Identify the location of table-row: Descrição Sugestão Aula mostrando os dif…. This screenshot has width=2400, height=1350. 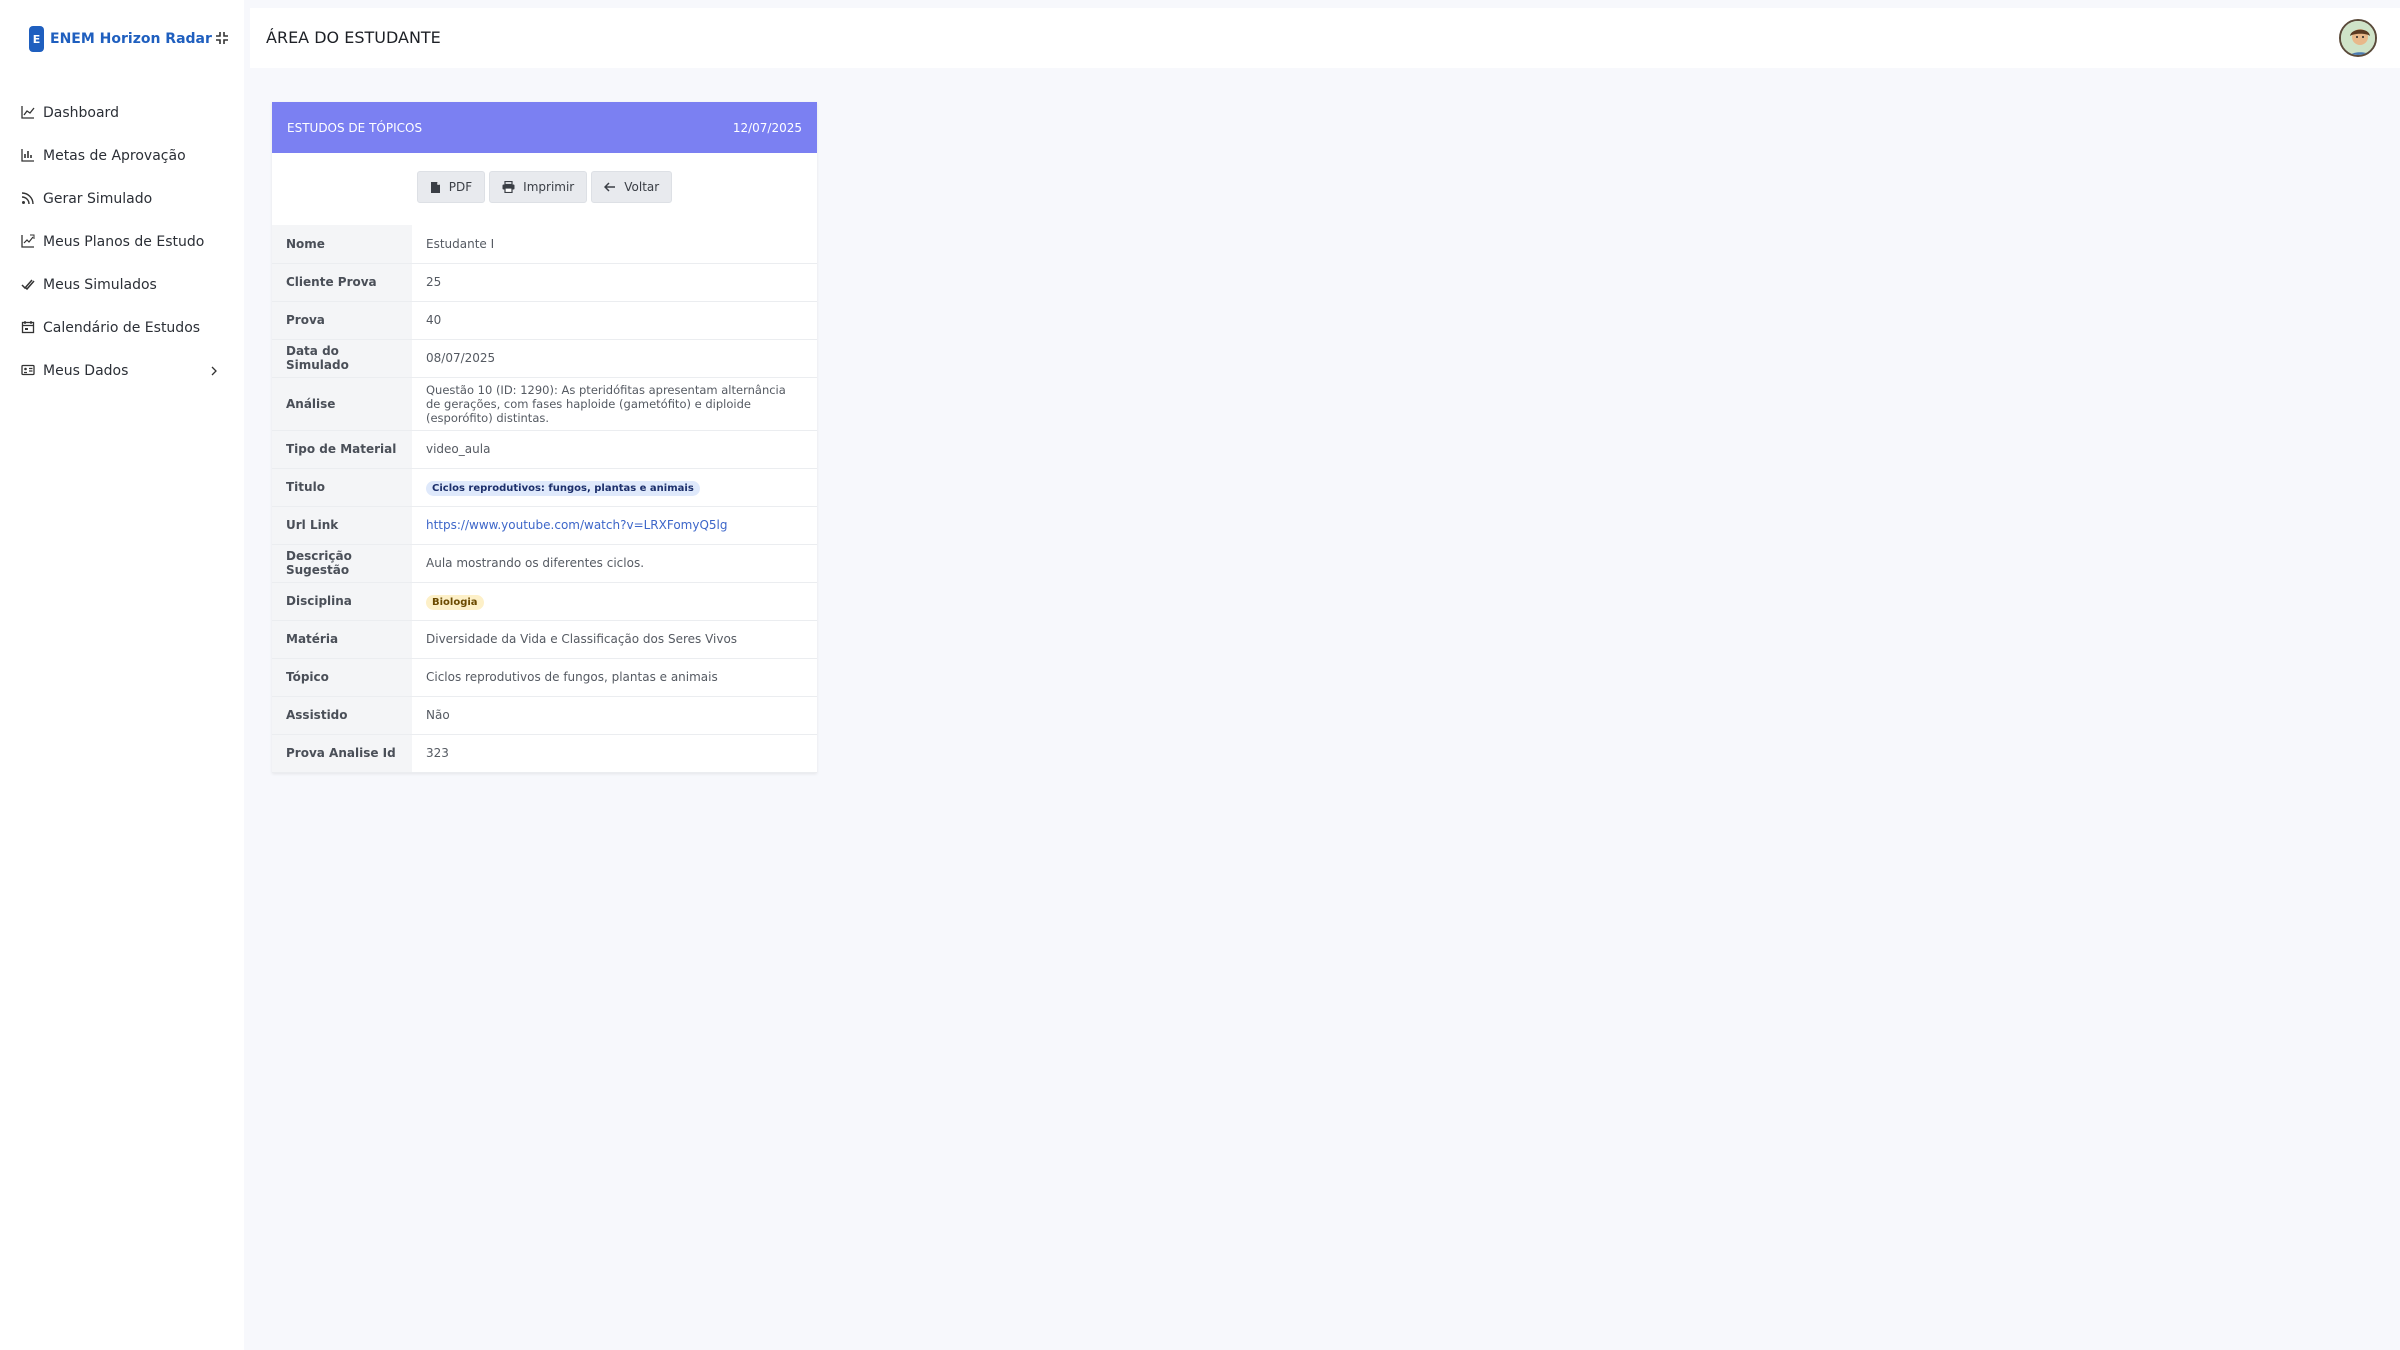
(544, 563).